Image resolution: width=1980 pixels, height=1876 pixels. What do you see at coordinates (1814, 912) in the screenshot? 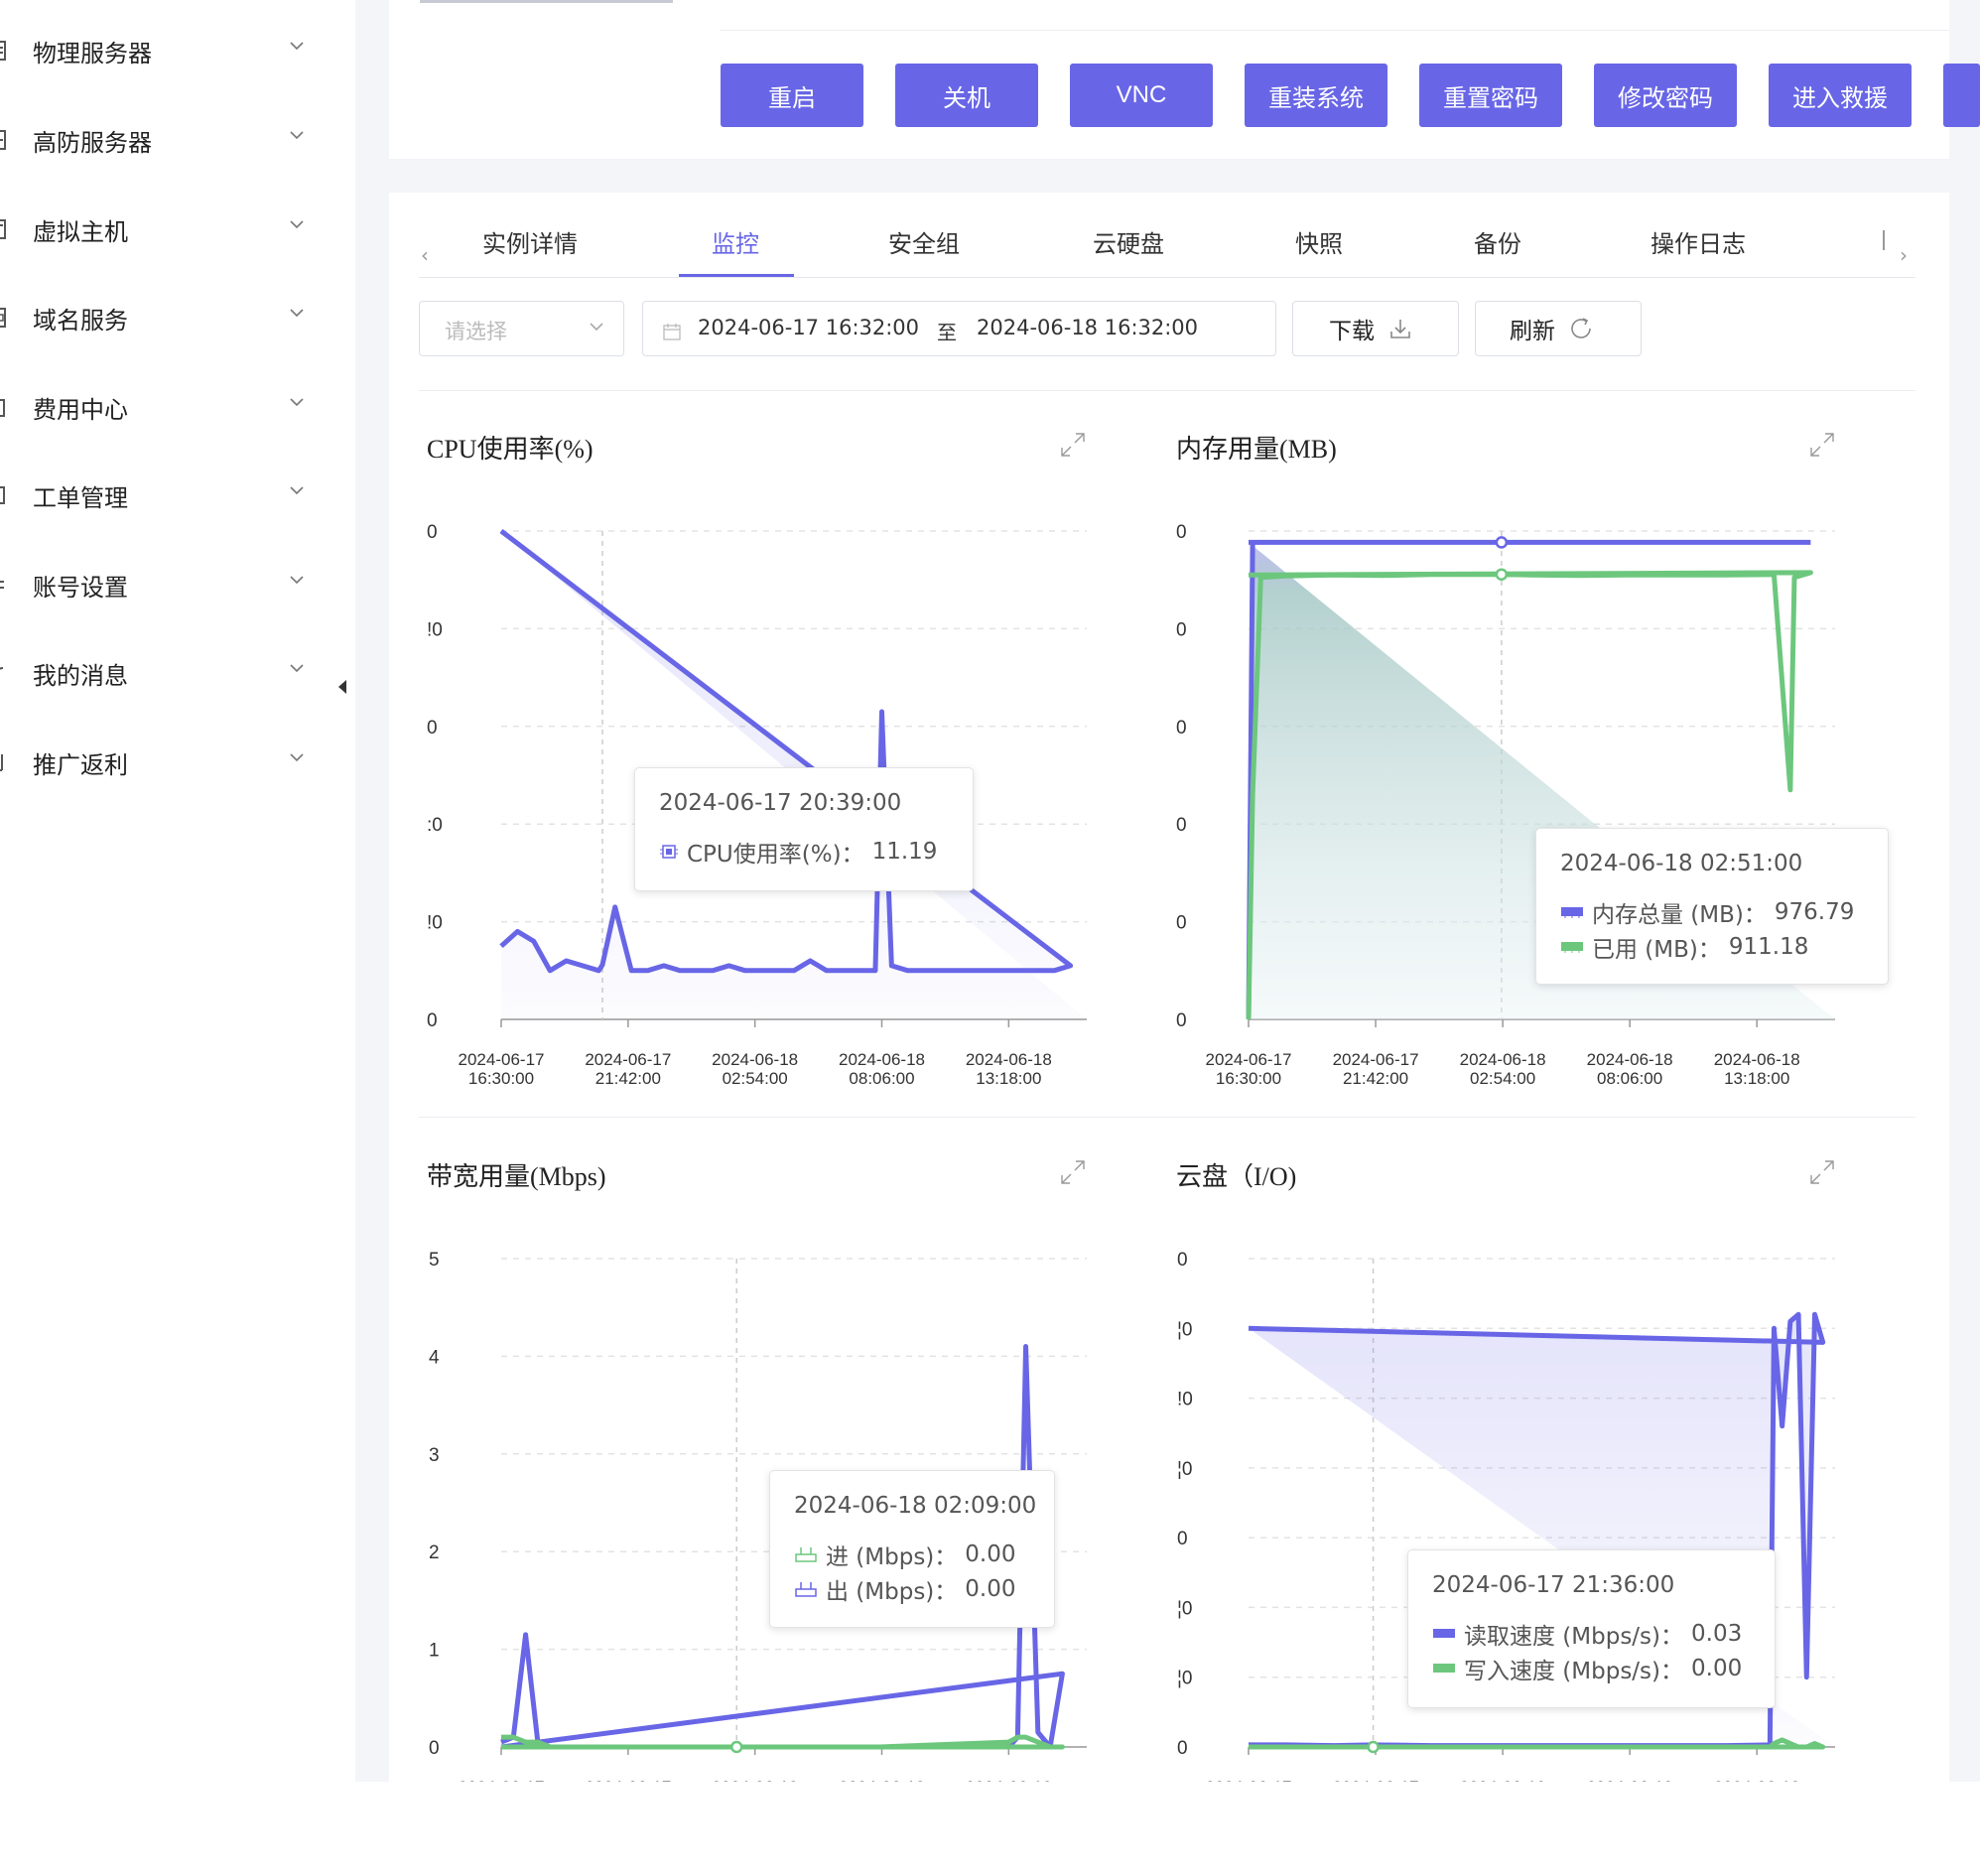
I see `tooltip-value: 976.79` at bounding box center [1814, 912].